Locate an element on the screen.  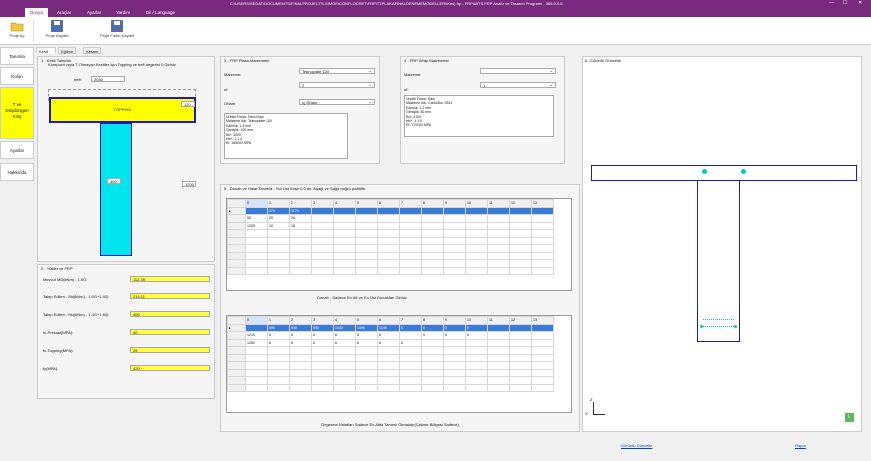
grid-col-header: 4 is located at coordinates (344, 320).